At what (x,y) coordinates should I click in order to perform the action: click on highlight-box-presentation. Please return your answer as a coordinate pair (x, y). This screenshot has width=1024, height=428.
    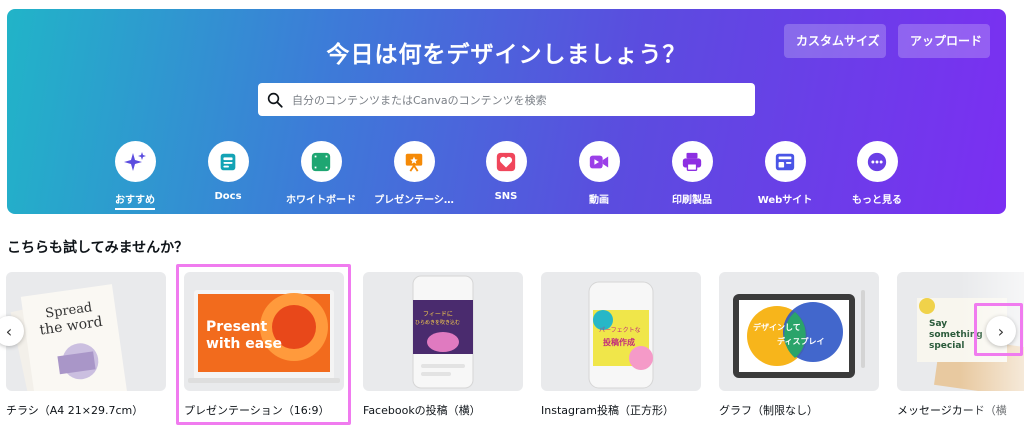
    Looking at the image, I should click on (263, 344).